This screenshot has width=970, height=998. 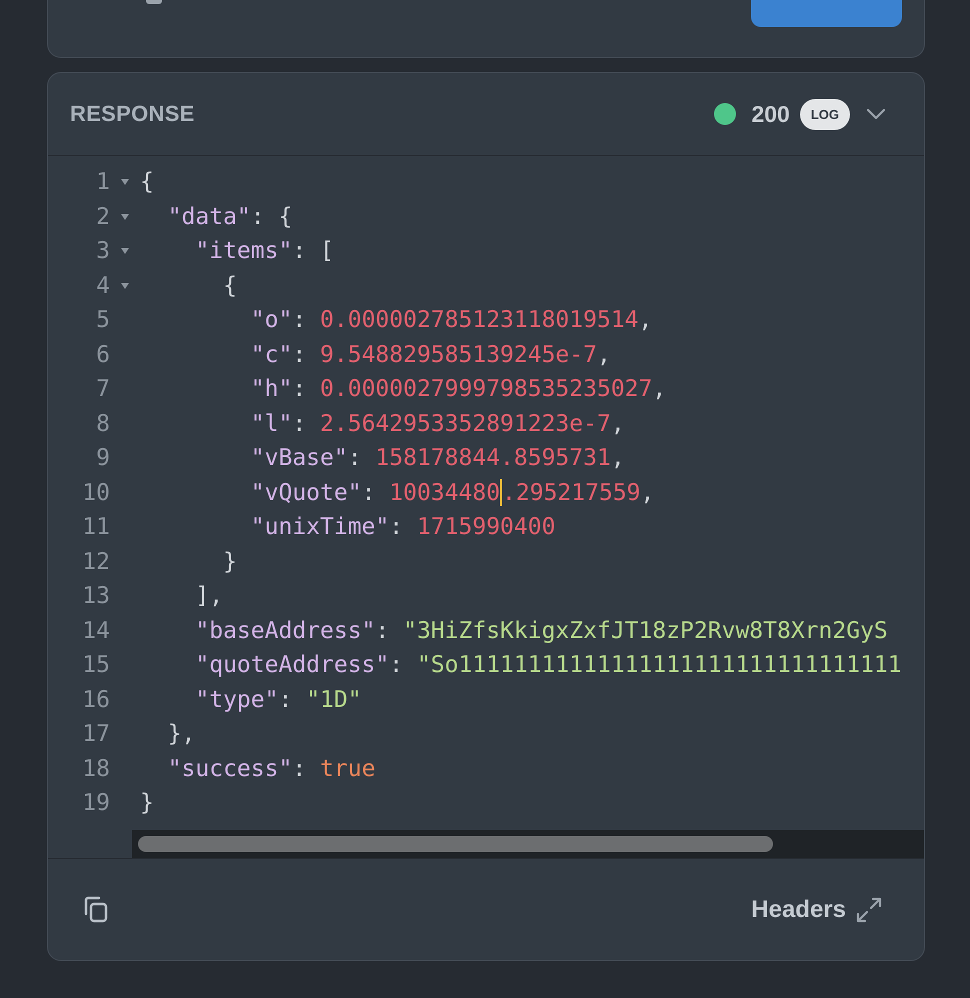 What do you see at coordinates (95, 561) in the screenshot?
I see `line-number: 12` at bounding box center [95, 561].